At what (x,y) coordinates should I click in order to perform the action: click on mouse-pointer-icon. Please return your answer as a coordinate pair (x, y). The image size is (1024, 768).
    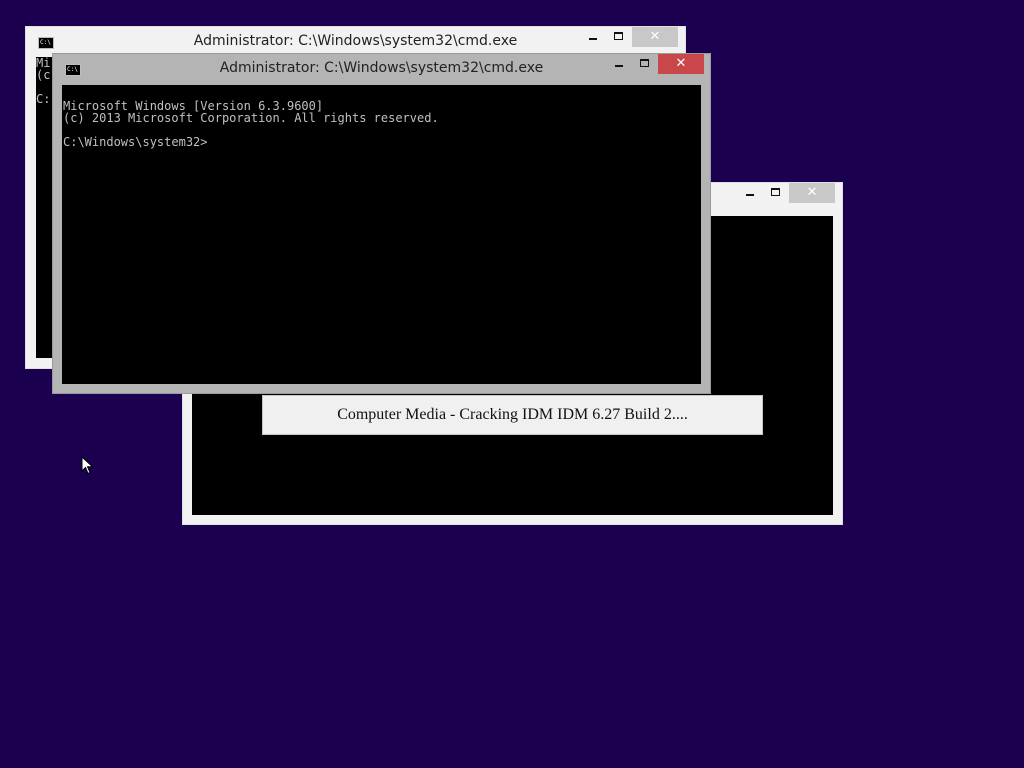
    Looking at the image, I should click on (87, 465).